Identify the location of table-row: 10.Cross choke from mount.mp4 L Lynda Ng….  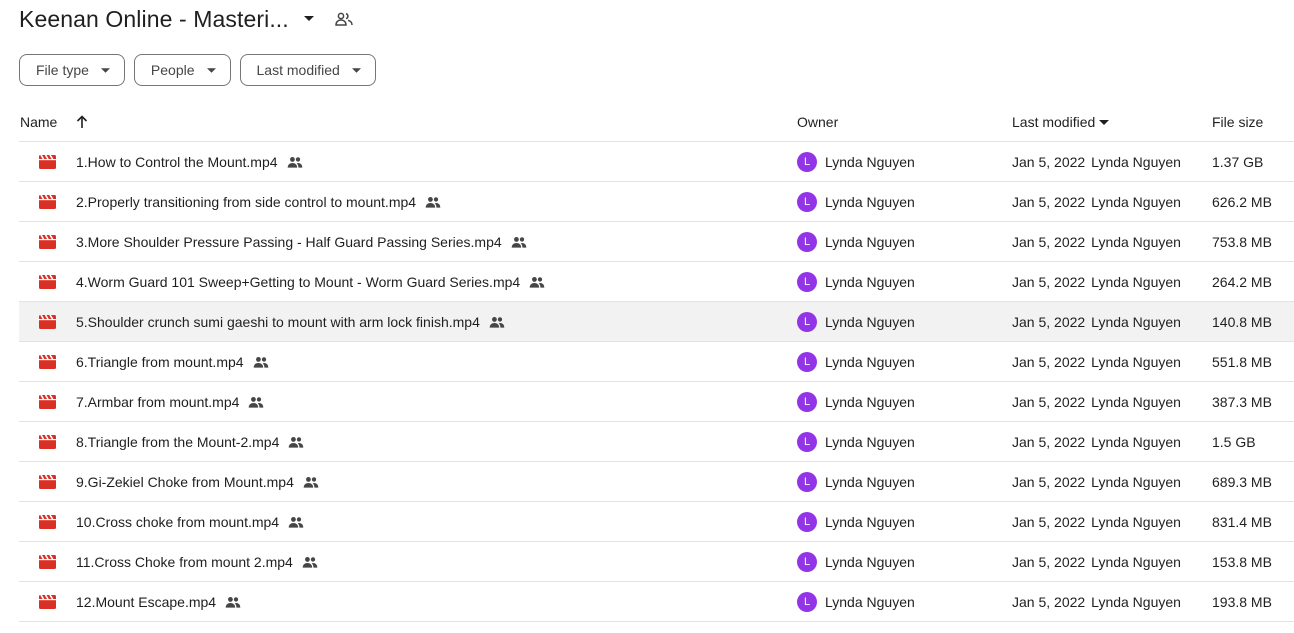
(656, 522).